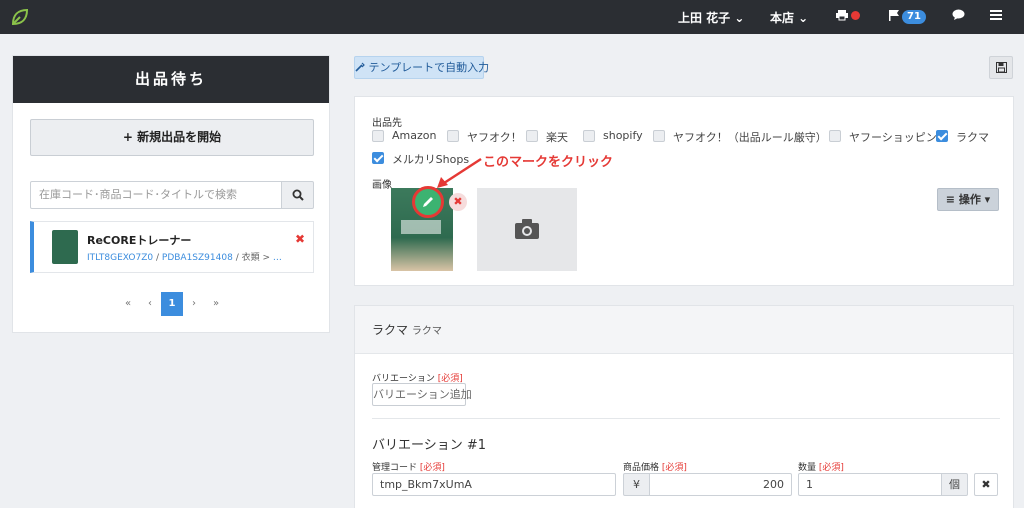 Image resolution: width=1024 pixels, height=508 pixels. What do you see at coordinates (557, 137) in the screenshot?
I see `channel-label-rakuten: 楽天` at bounding box center [557, 137].